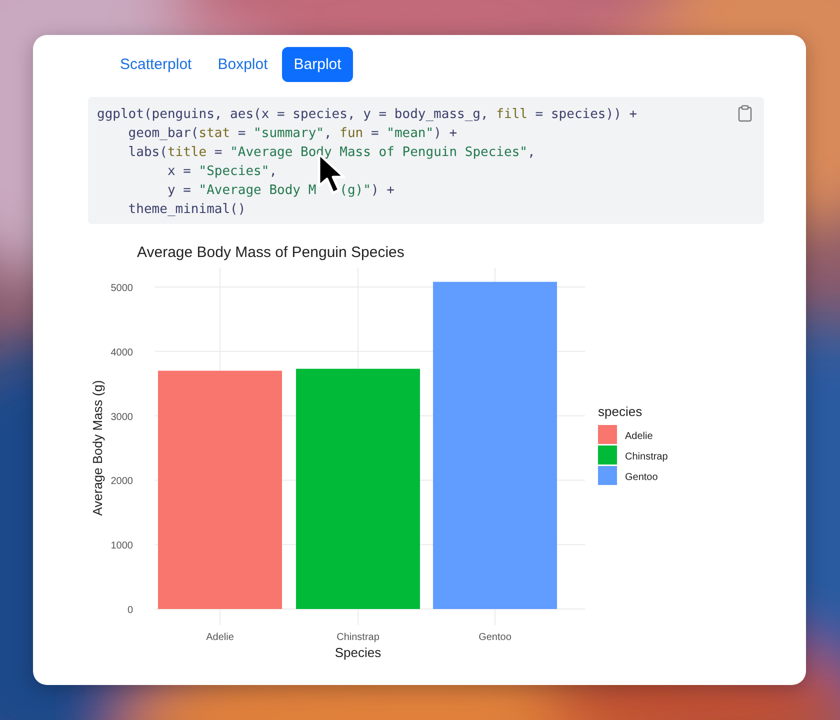  What do you see at coordinates (121, 546) in the screenshot?
I see `tick-label: 1000` at bounding box center [121, 546].